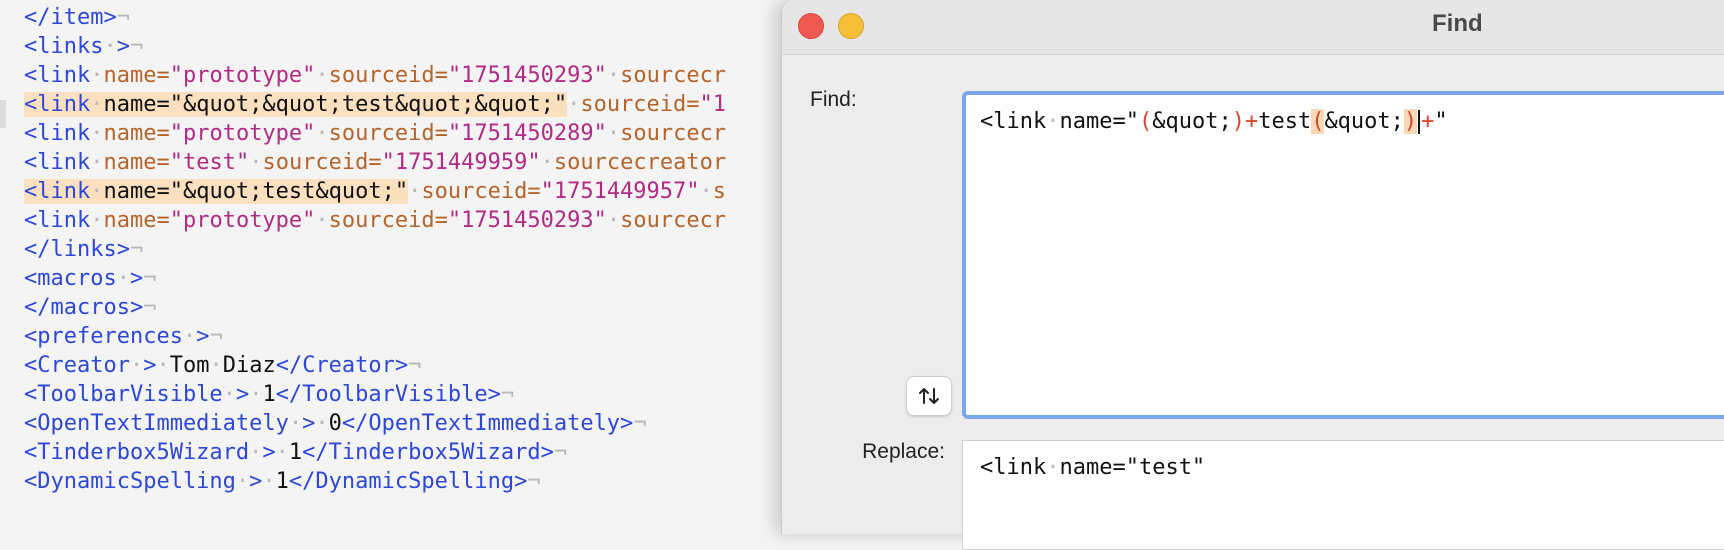 This screenshot has height=550, width=1724. What do you see at coordinates (833, 99) in the screenshot?
I see `find-label: Find:` at bounding box center [833, 99].